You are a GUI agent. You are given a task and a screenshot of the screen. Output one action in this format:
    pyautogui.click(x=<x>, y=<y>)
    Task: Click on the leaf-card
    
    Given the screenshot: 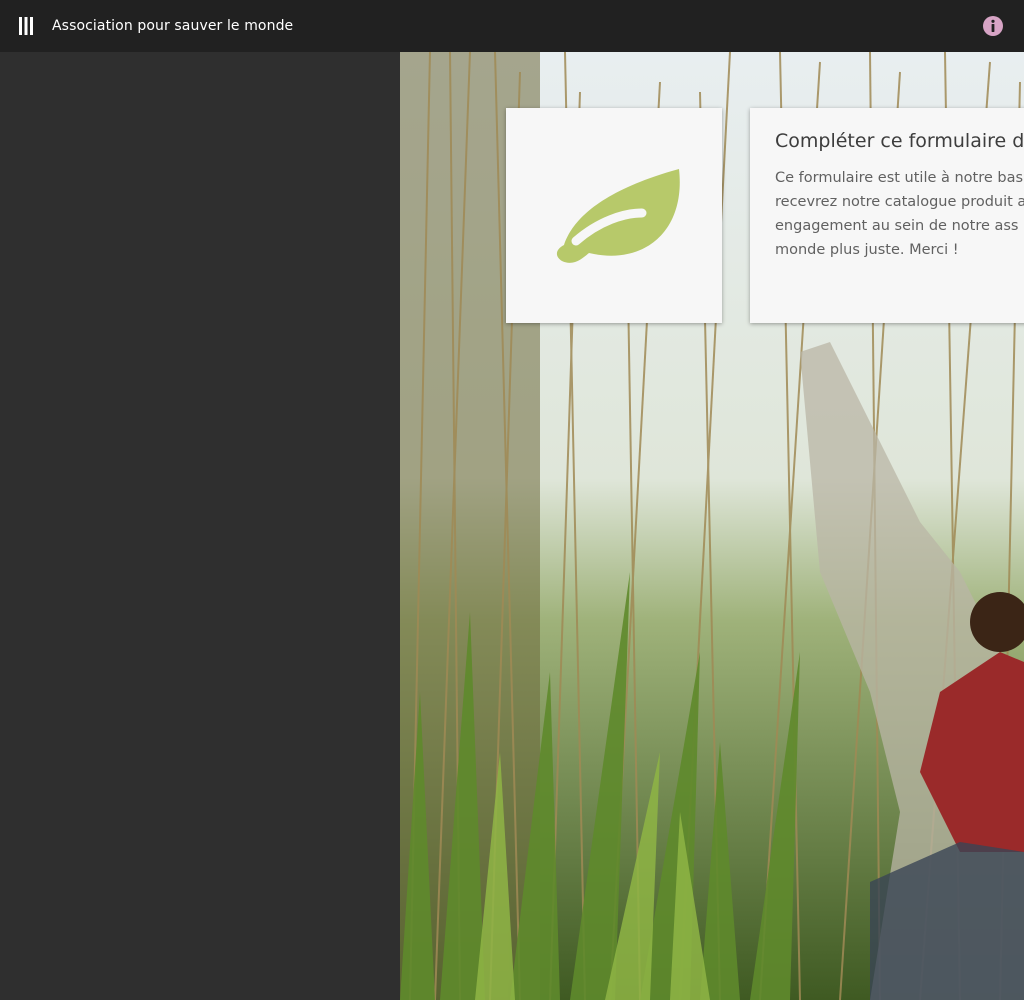 What is the action you would take?
    pyautogui.click(x=614, y=215)
    